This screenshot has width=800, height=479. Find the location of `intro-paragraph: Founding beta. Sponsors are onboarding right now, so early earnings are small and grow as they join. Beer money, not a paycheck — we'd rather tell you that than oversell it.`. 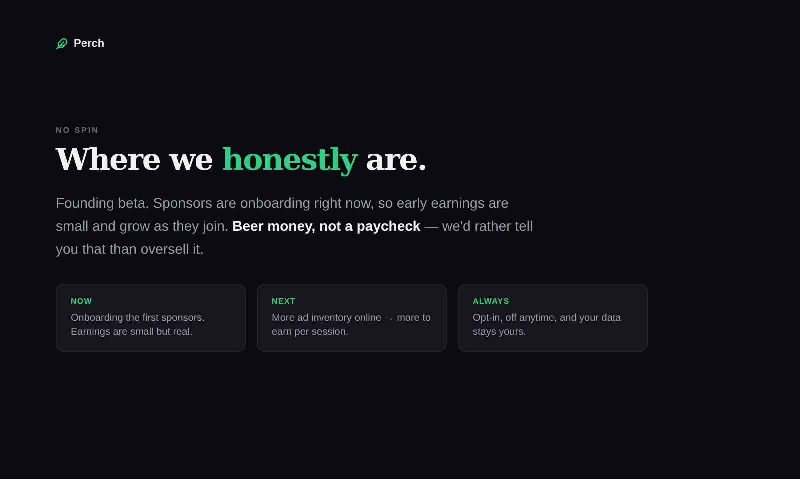

intro-paragraph: Founding beta. Sponsors are onboarding right now, so early earnings are small and grow as they join. Beer money, not a paycheck — we'd rather tell you that than oversell it. is located at coordinates (295, 226).